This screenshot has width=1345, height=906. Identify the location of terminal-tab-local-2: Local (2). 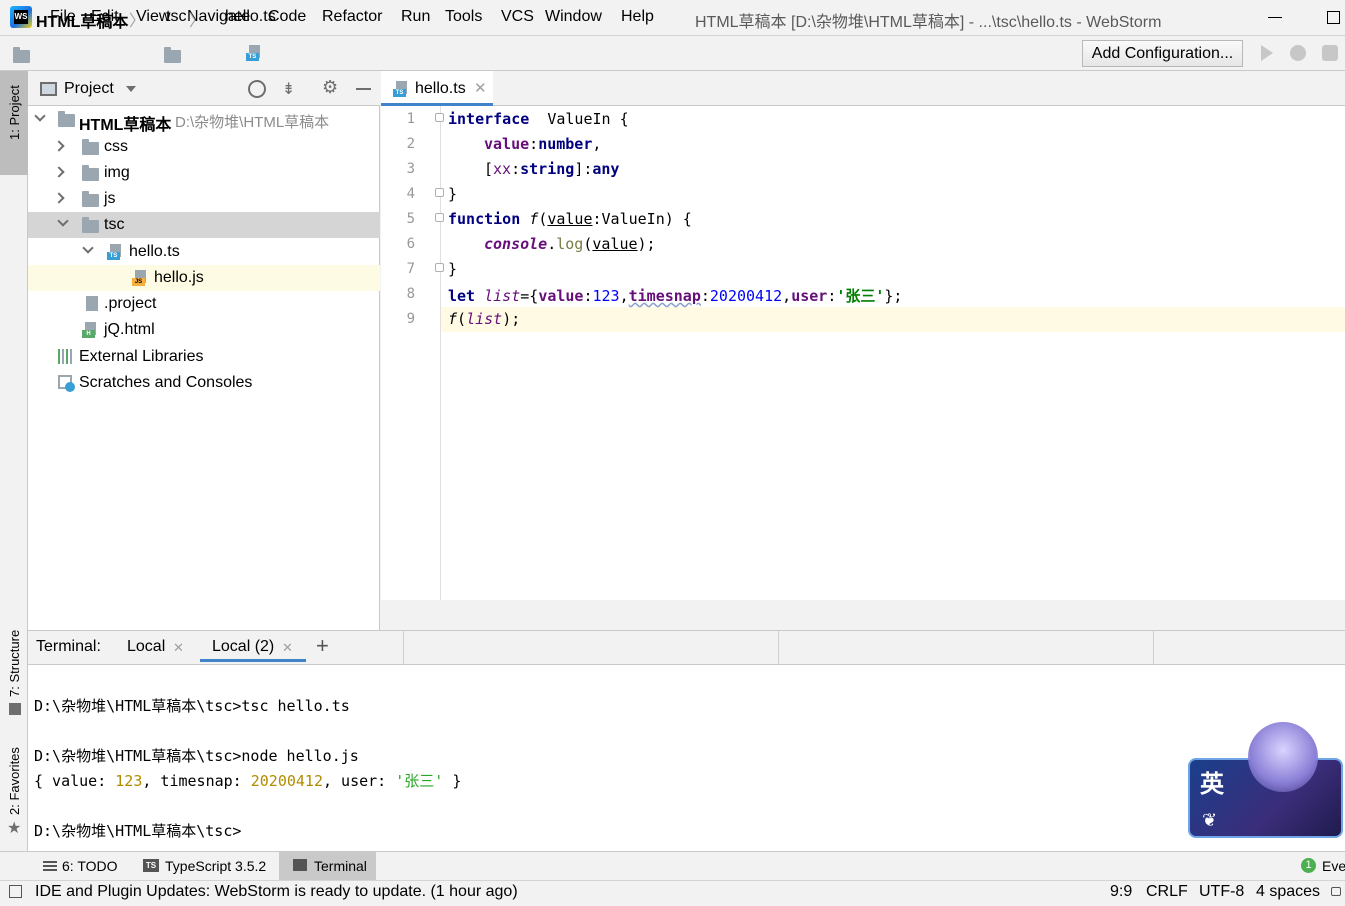
(243, 647).